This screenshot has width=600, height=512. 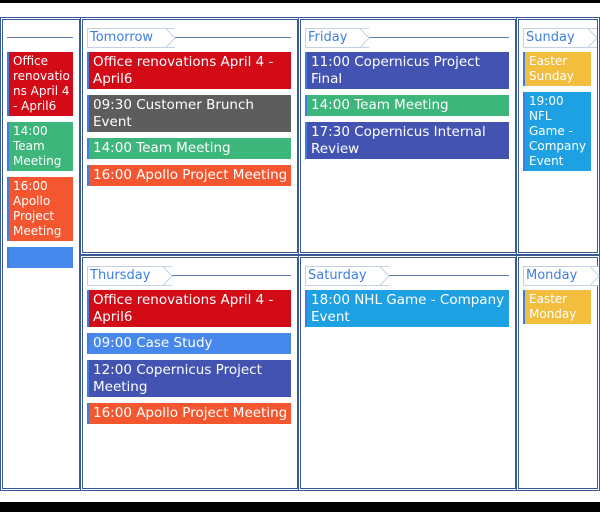 I want to click on day-label: Tomorrow, so click(x=131, y=38).